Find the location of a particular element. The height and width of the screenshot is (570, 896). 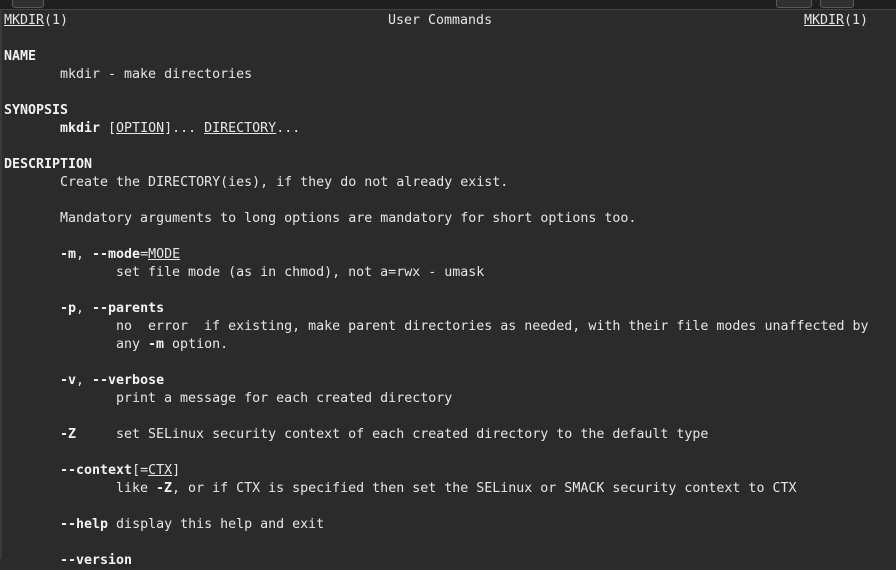

opt-verbose-short: -v is located at coordinates (68, 380).